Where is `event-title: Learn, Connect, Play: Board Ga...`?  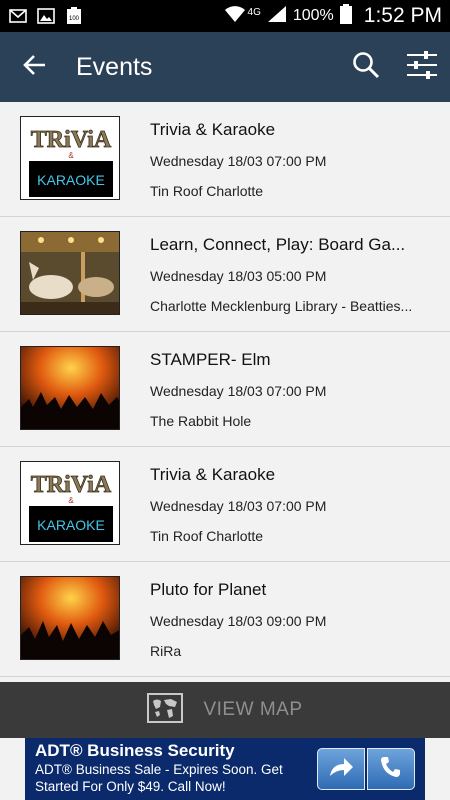
event-title: Learn, Connect, Play: Board Ga... is located at coordinates (278, 244).